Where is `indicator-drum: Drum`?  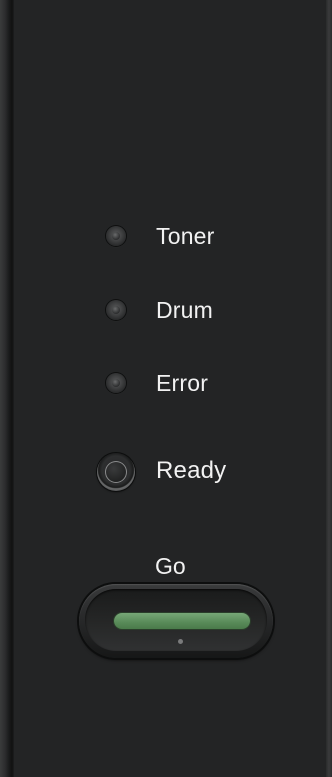
indicator-drum: Drum is located at coordinates (160, 310).